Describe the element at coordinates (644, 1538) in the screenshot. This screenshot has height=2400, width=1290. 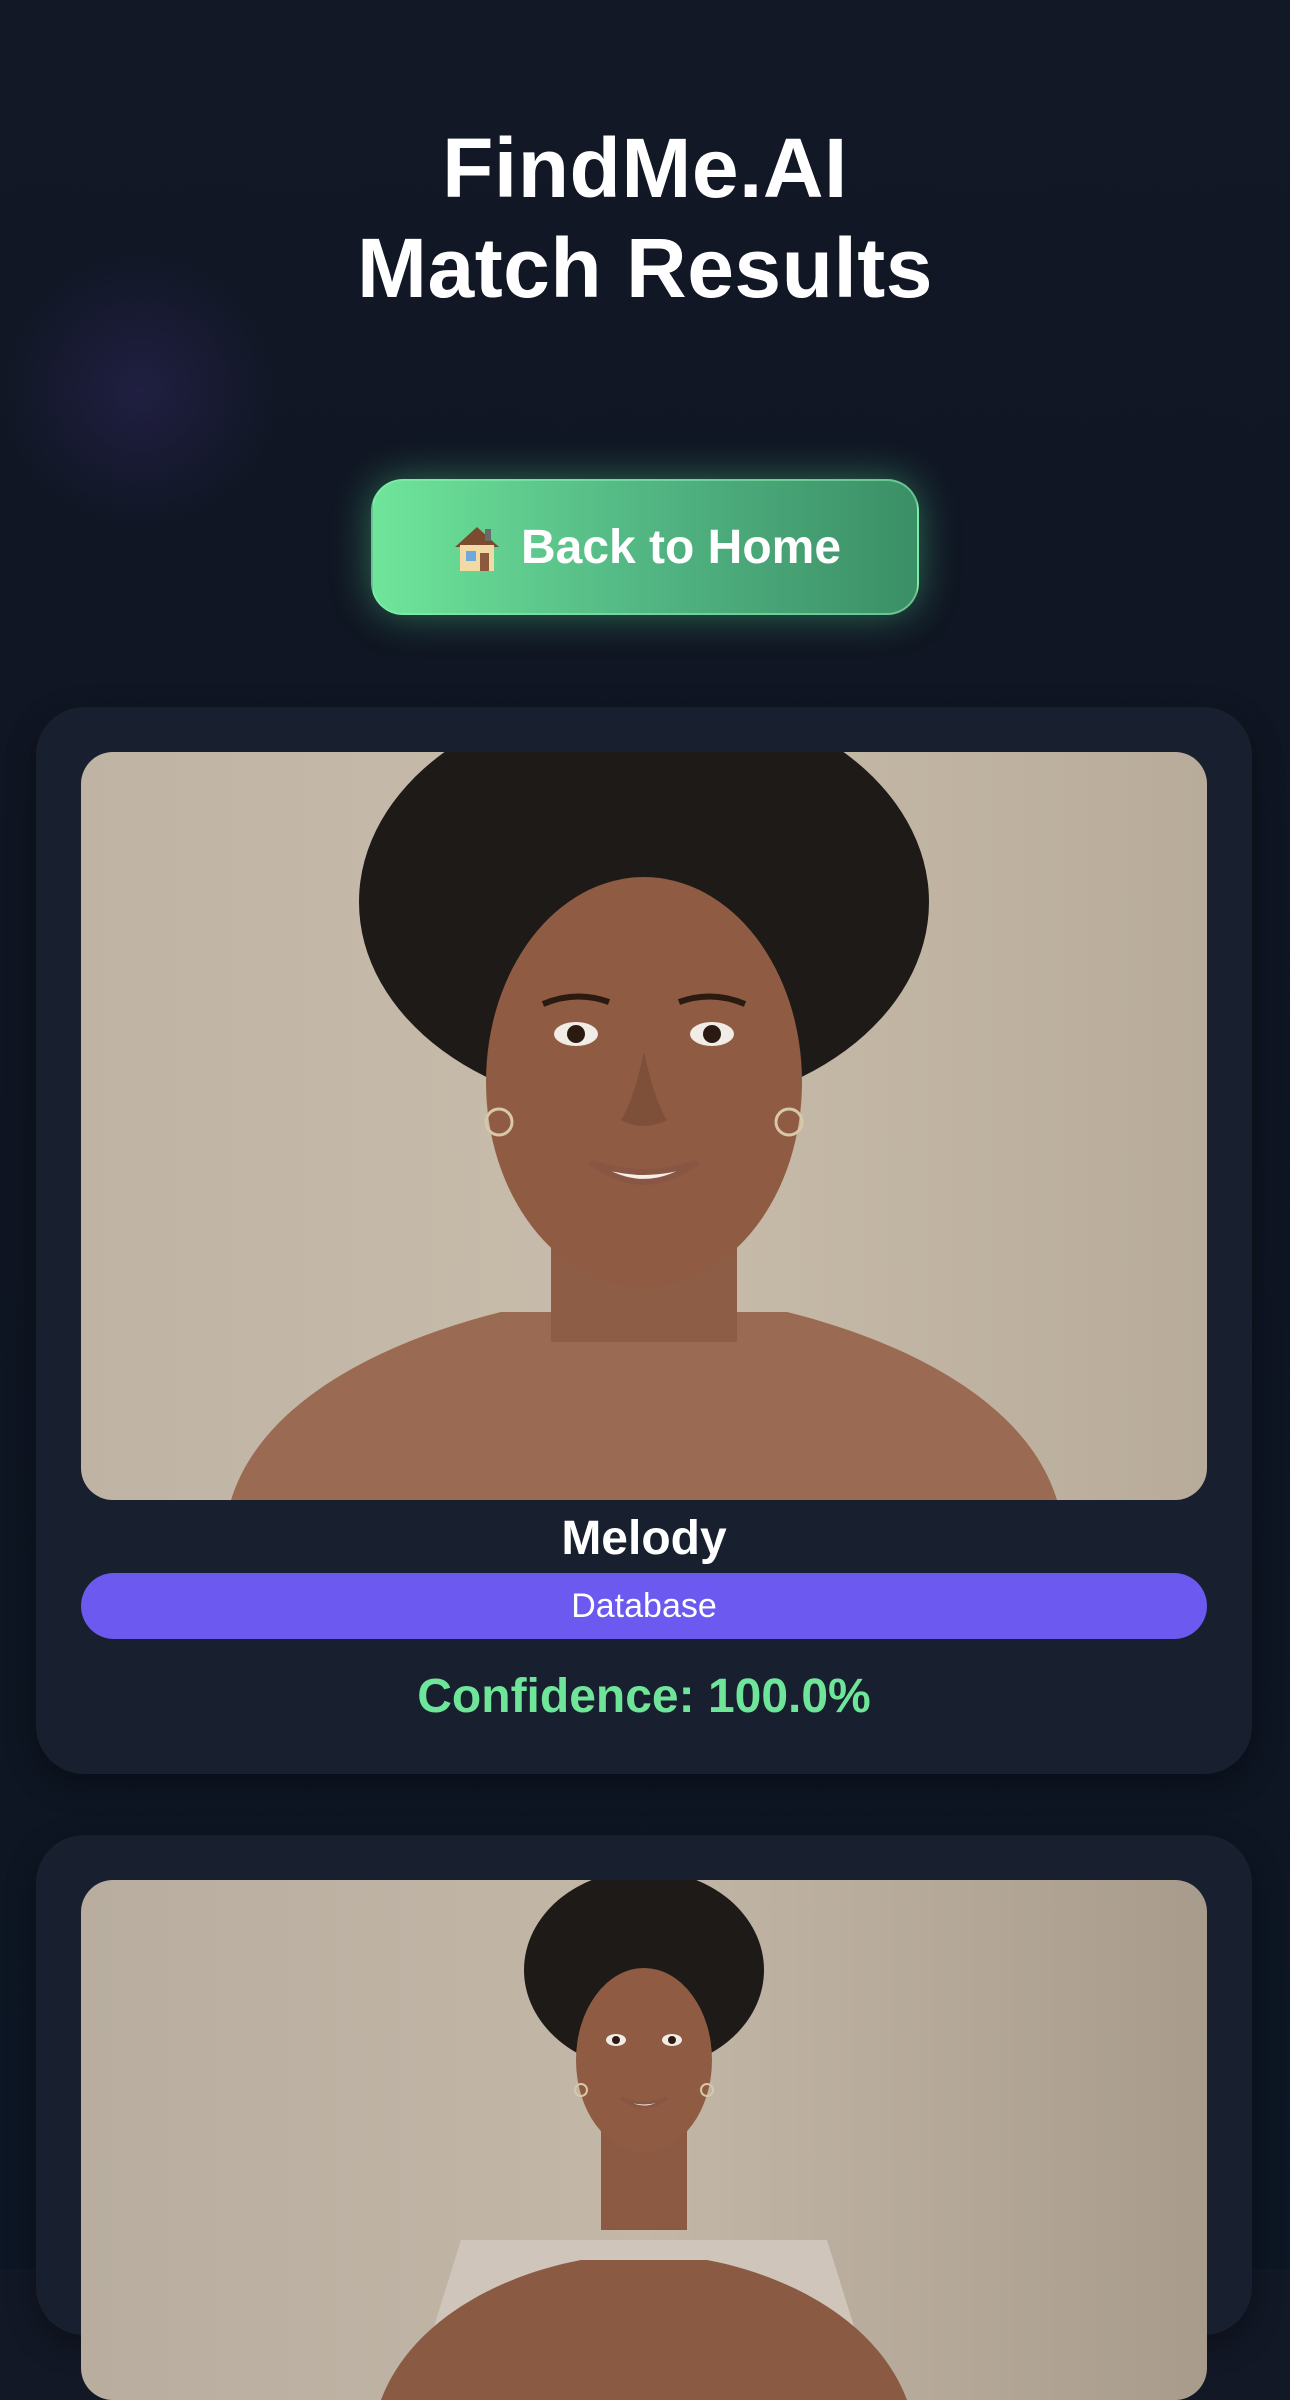
I see `match-name: Melody` at that location.